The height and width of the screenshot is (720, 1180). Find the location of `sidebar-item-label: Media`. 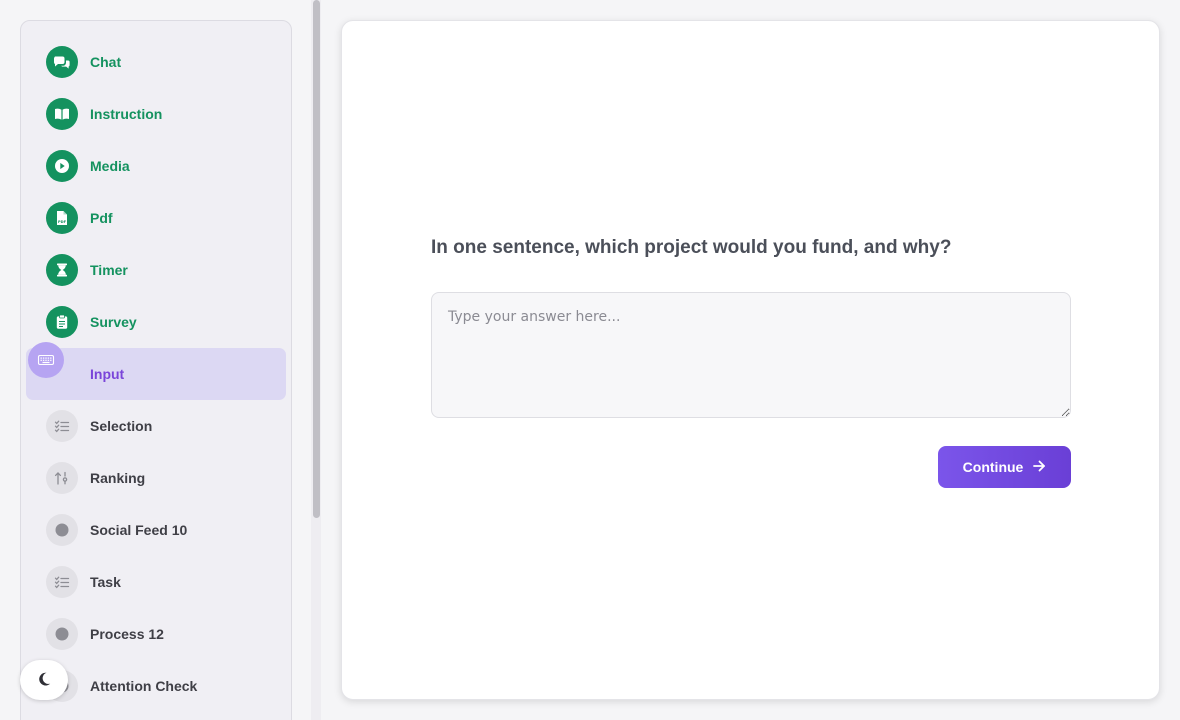

sidebar-item-label: Media is located at coordinates (110, 166).